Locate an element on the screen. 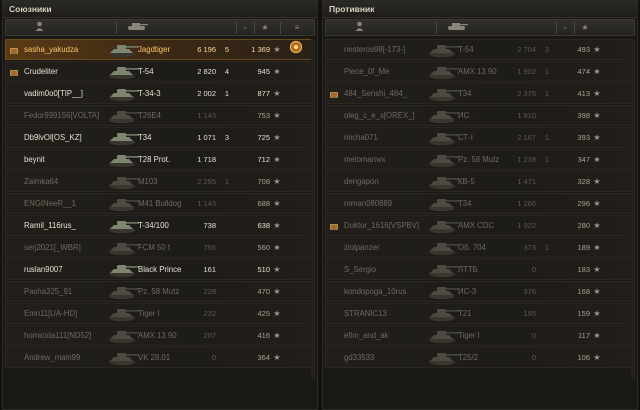 The image size is (640, 410). enemies-player-row-10: ziolpanzer Об. 704 373 1 189 ★ is located at coordinates (480, 247).